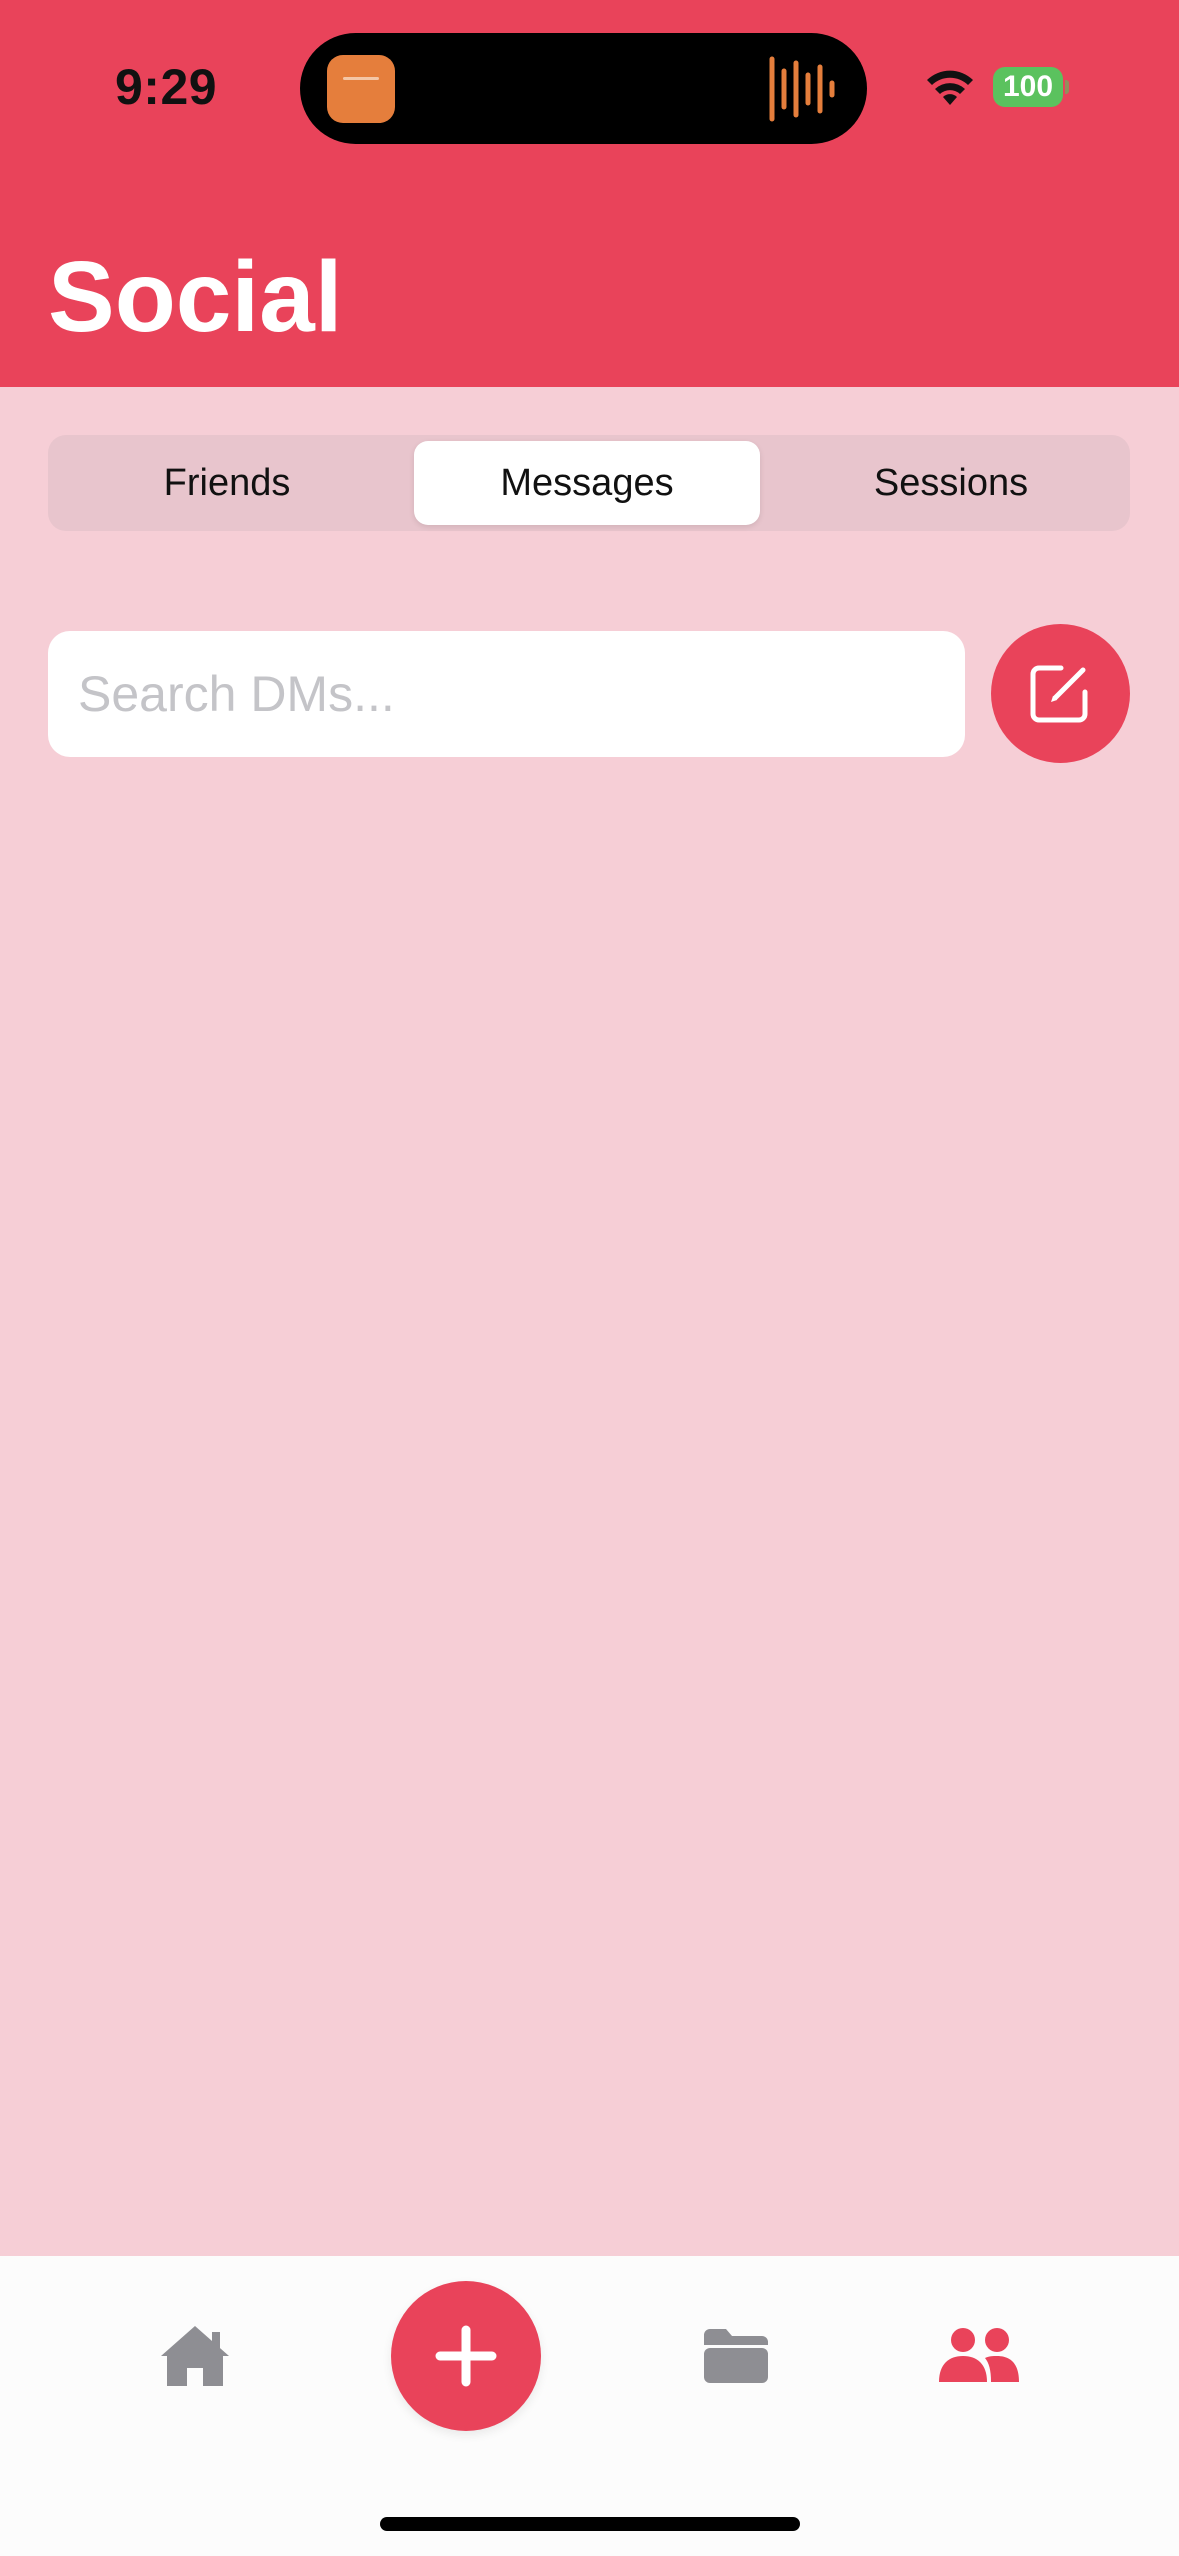 This screenshot has height=2556, width=1179. Describe the element at coordinates (736, 2356) in the screenshot. I see `folder-icon` at that location.